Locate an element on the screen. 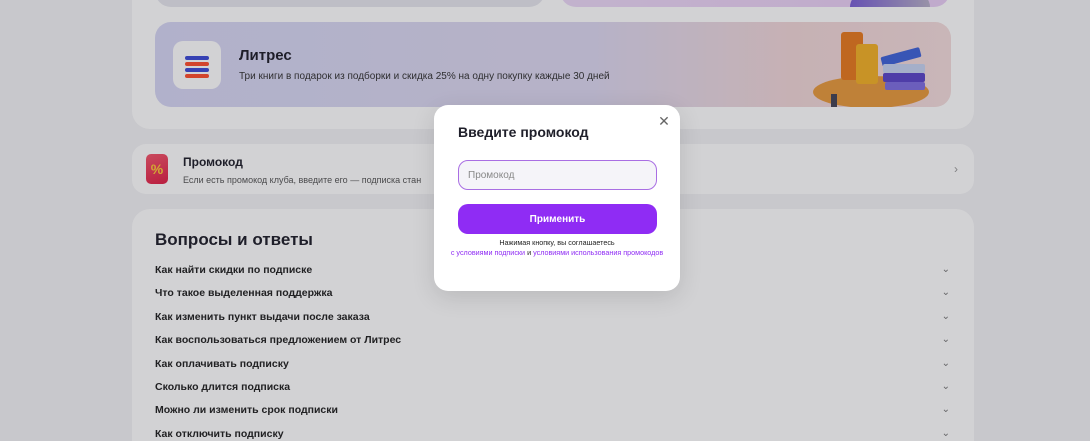  promo-code-input is located at coordinates (557, 175).